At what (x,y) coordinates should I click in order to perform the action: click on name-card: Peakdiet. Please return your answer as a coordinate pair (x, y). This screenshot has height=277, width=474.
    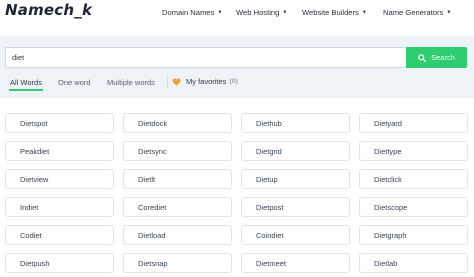
    Looking at the image, I should click on (59, 151).